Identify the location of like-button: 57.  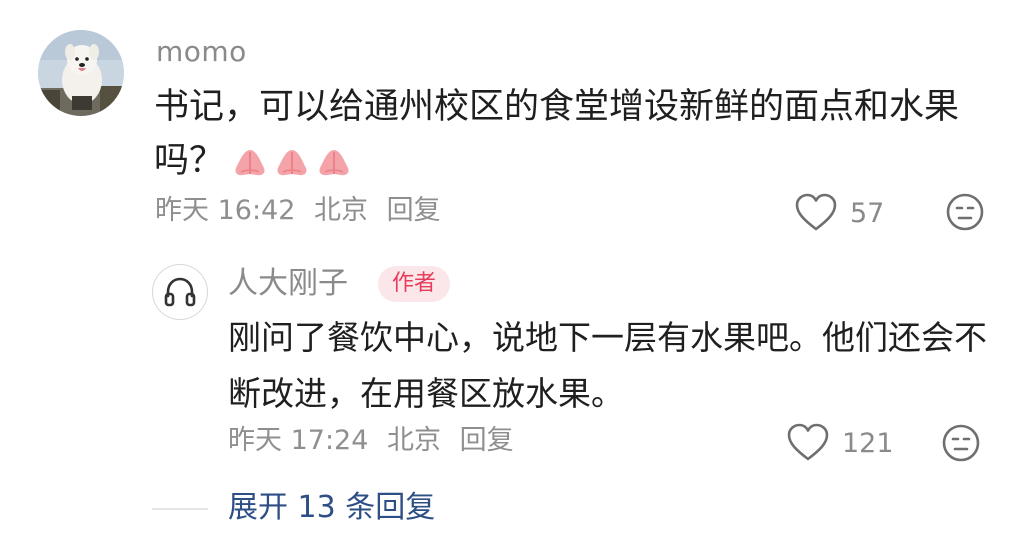
(839, 213).